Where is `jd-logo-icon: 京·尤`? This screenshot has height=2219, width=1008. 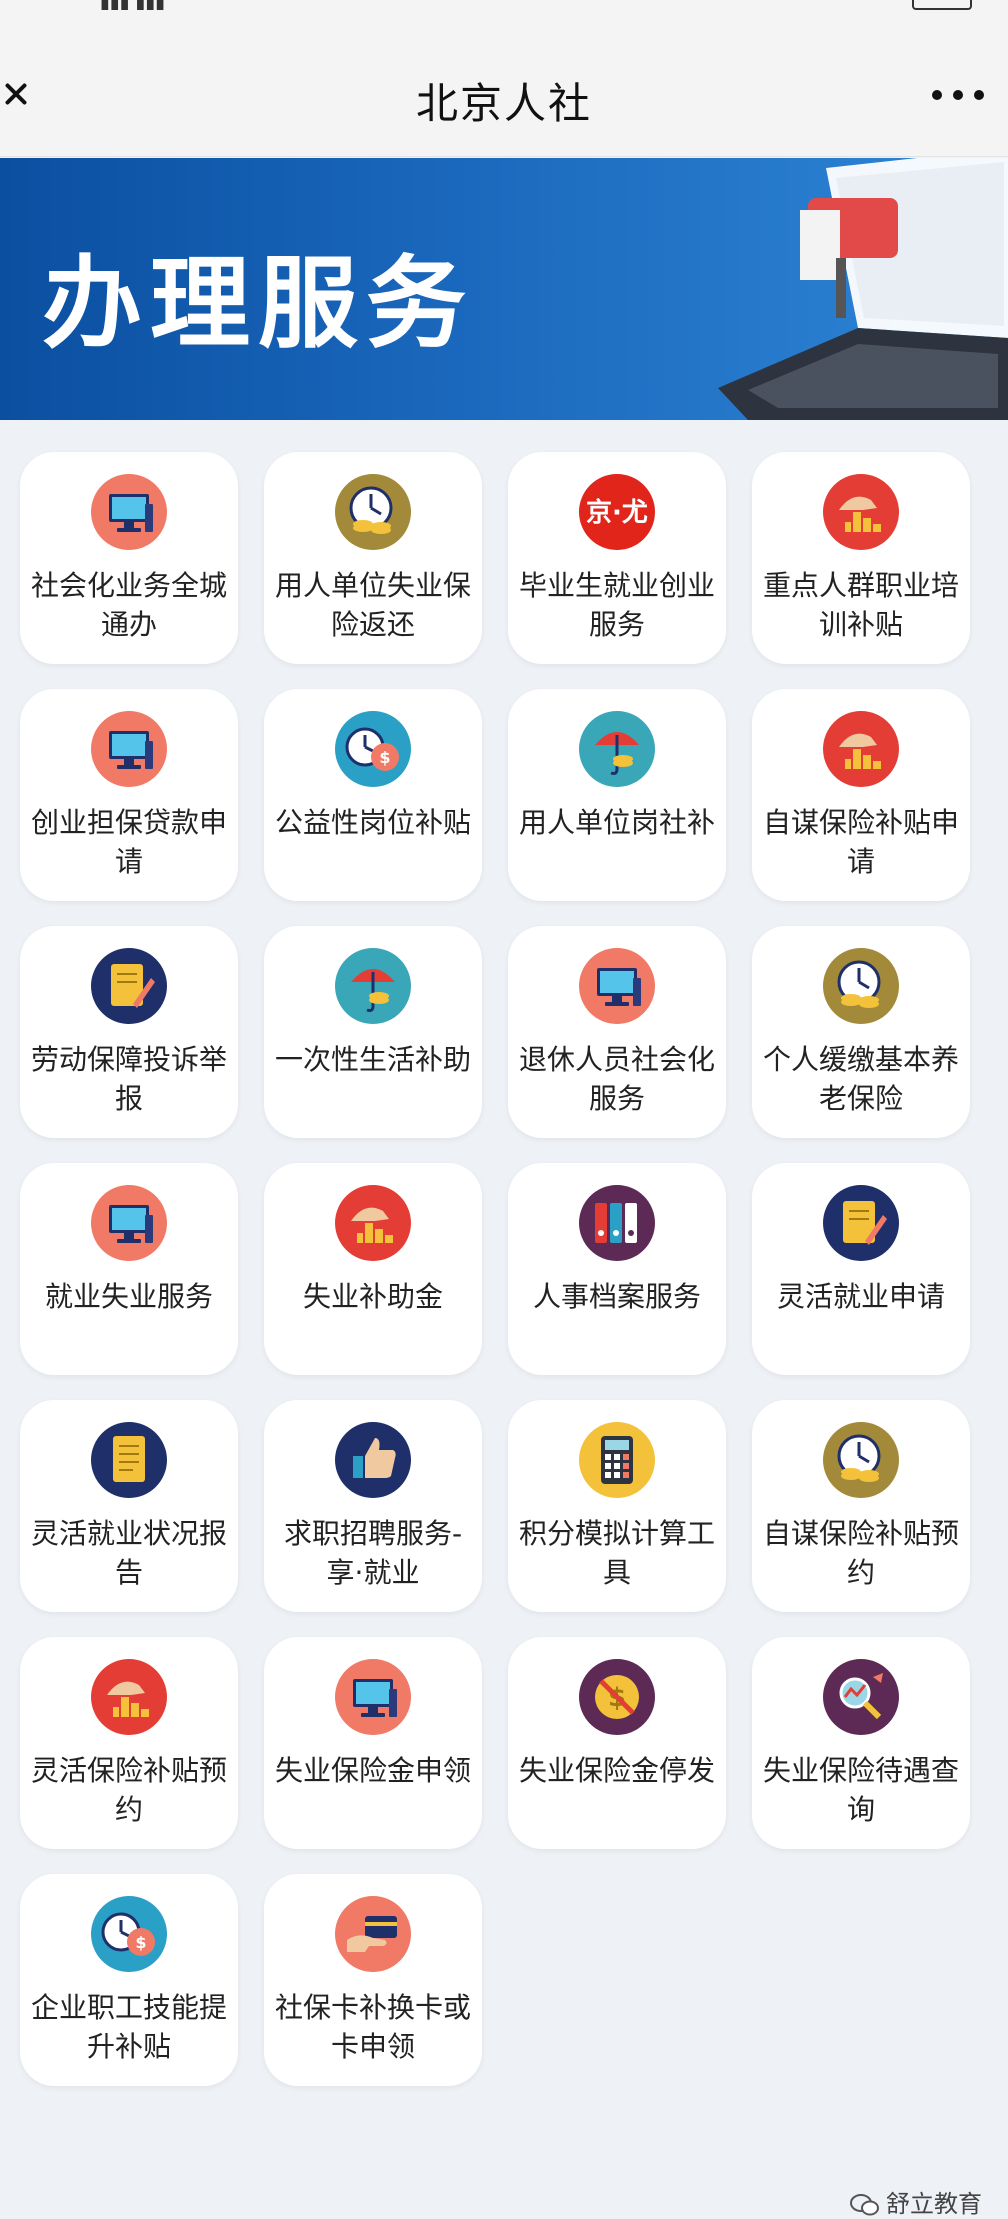 jd-logo-icon: 京·尤 is located at coordinates (617, 512).